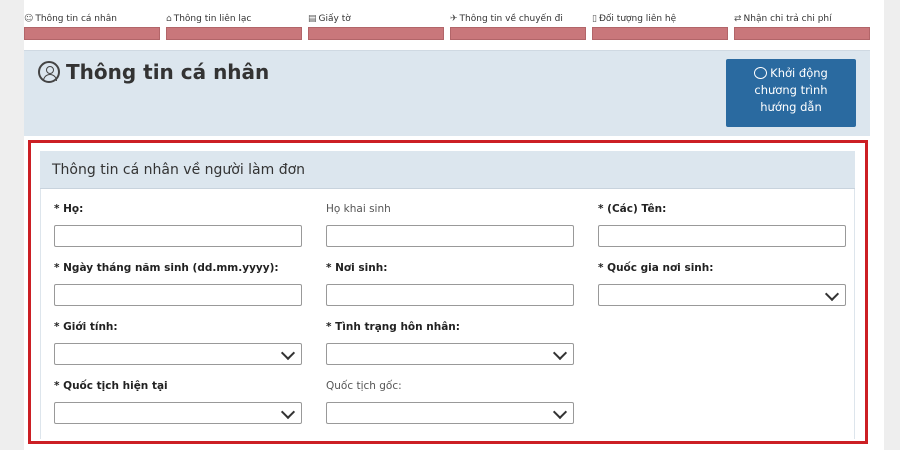 This screenshot has width=900, height=450. What do you see at coordinates (450, 413) in the screenshot?
I see `original-nationality-select` at bounding box center [450, 413].